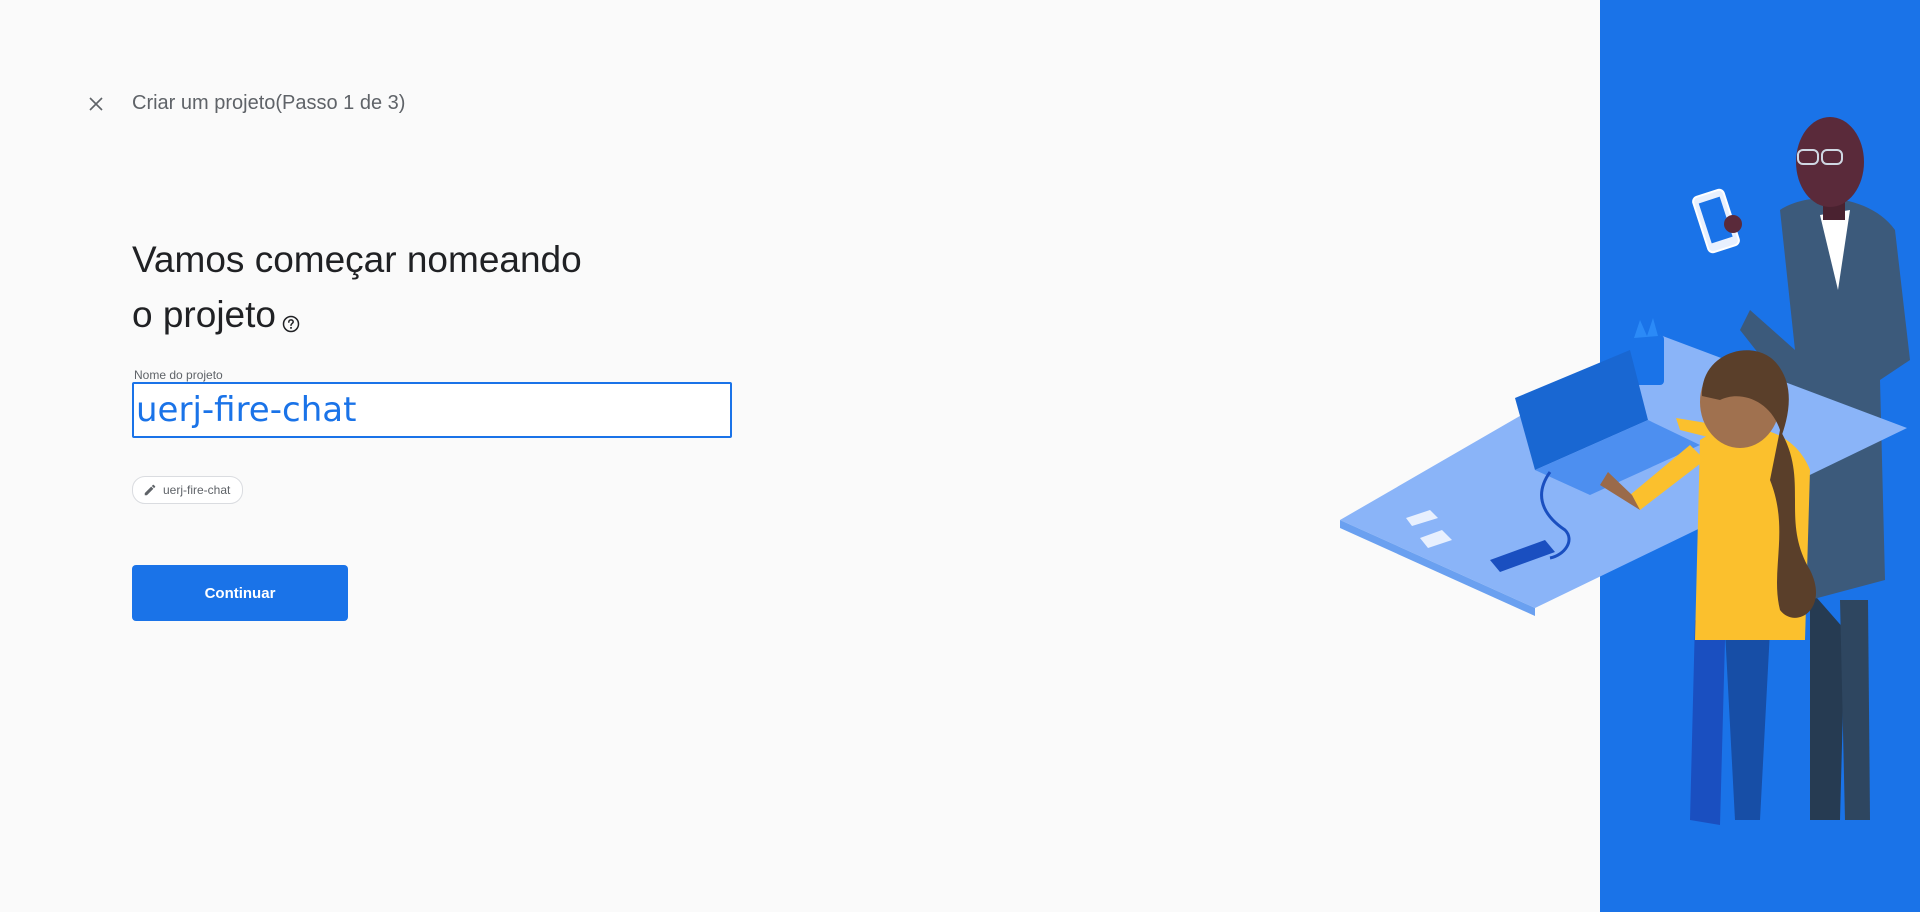 This screenshot has width=1920, height=912. Describe the element at coordinates (150, 490) in the screenshot. I see `pencil-icon` at that location.